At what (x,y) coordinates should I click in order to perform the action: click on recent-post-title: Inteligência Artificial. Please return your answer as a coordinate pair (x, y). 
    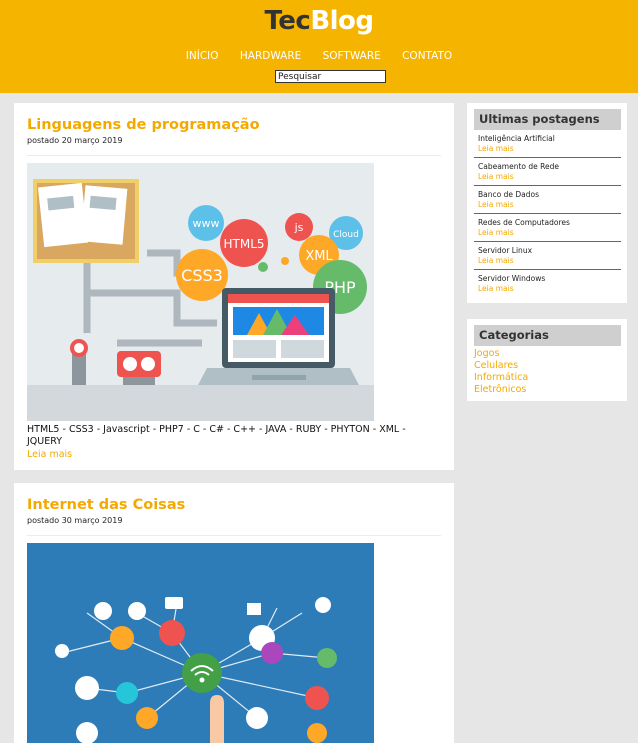
    Looking at the image, I should click on (549, 138).